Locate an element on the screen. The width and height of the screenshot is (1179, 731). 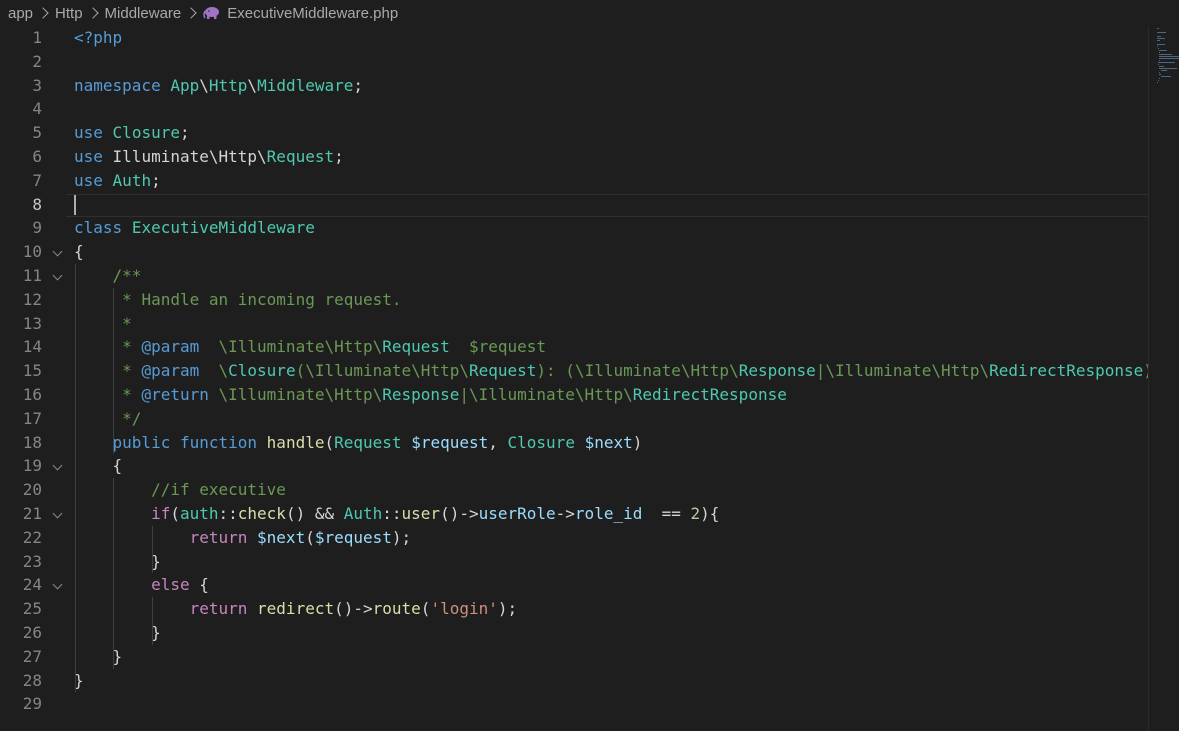
code-text: } is located at coordinates (117, 633).